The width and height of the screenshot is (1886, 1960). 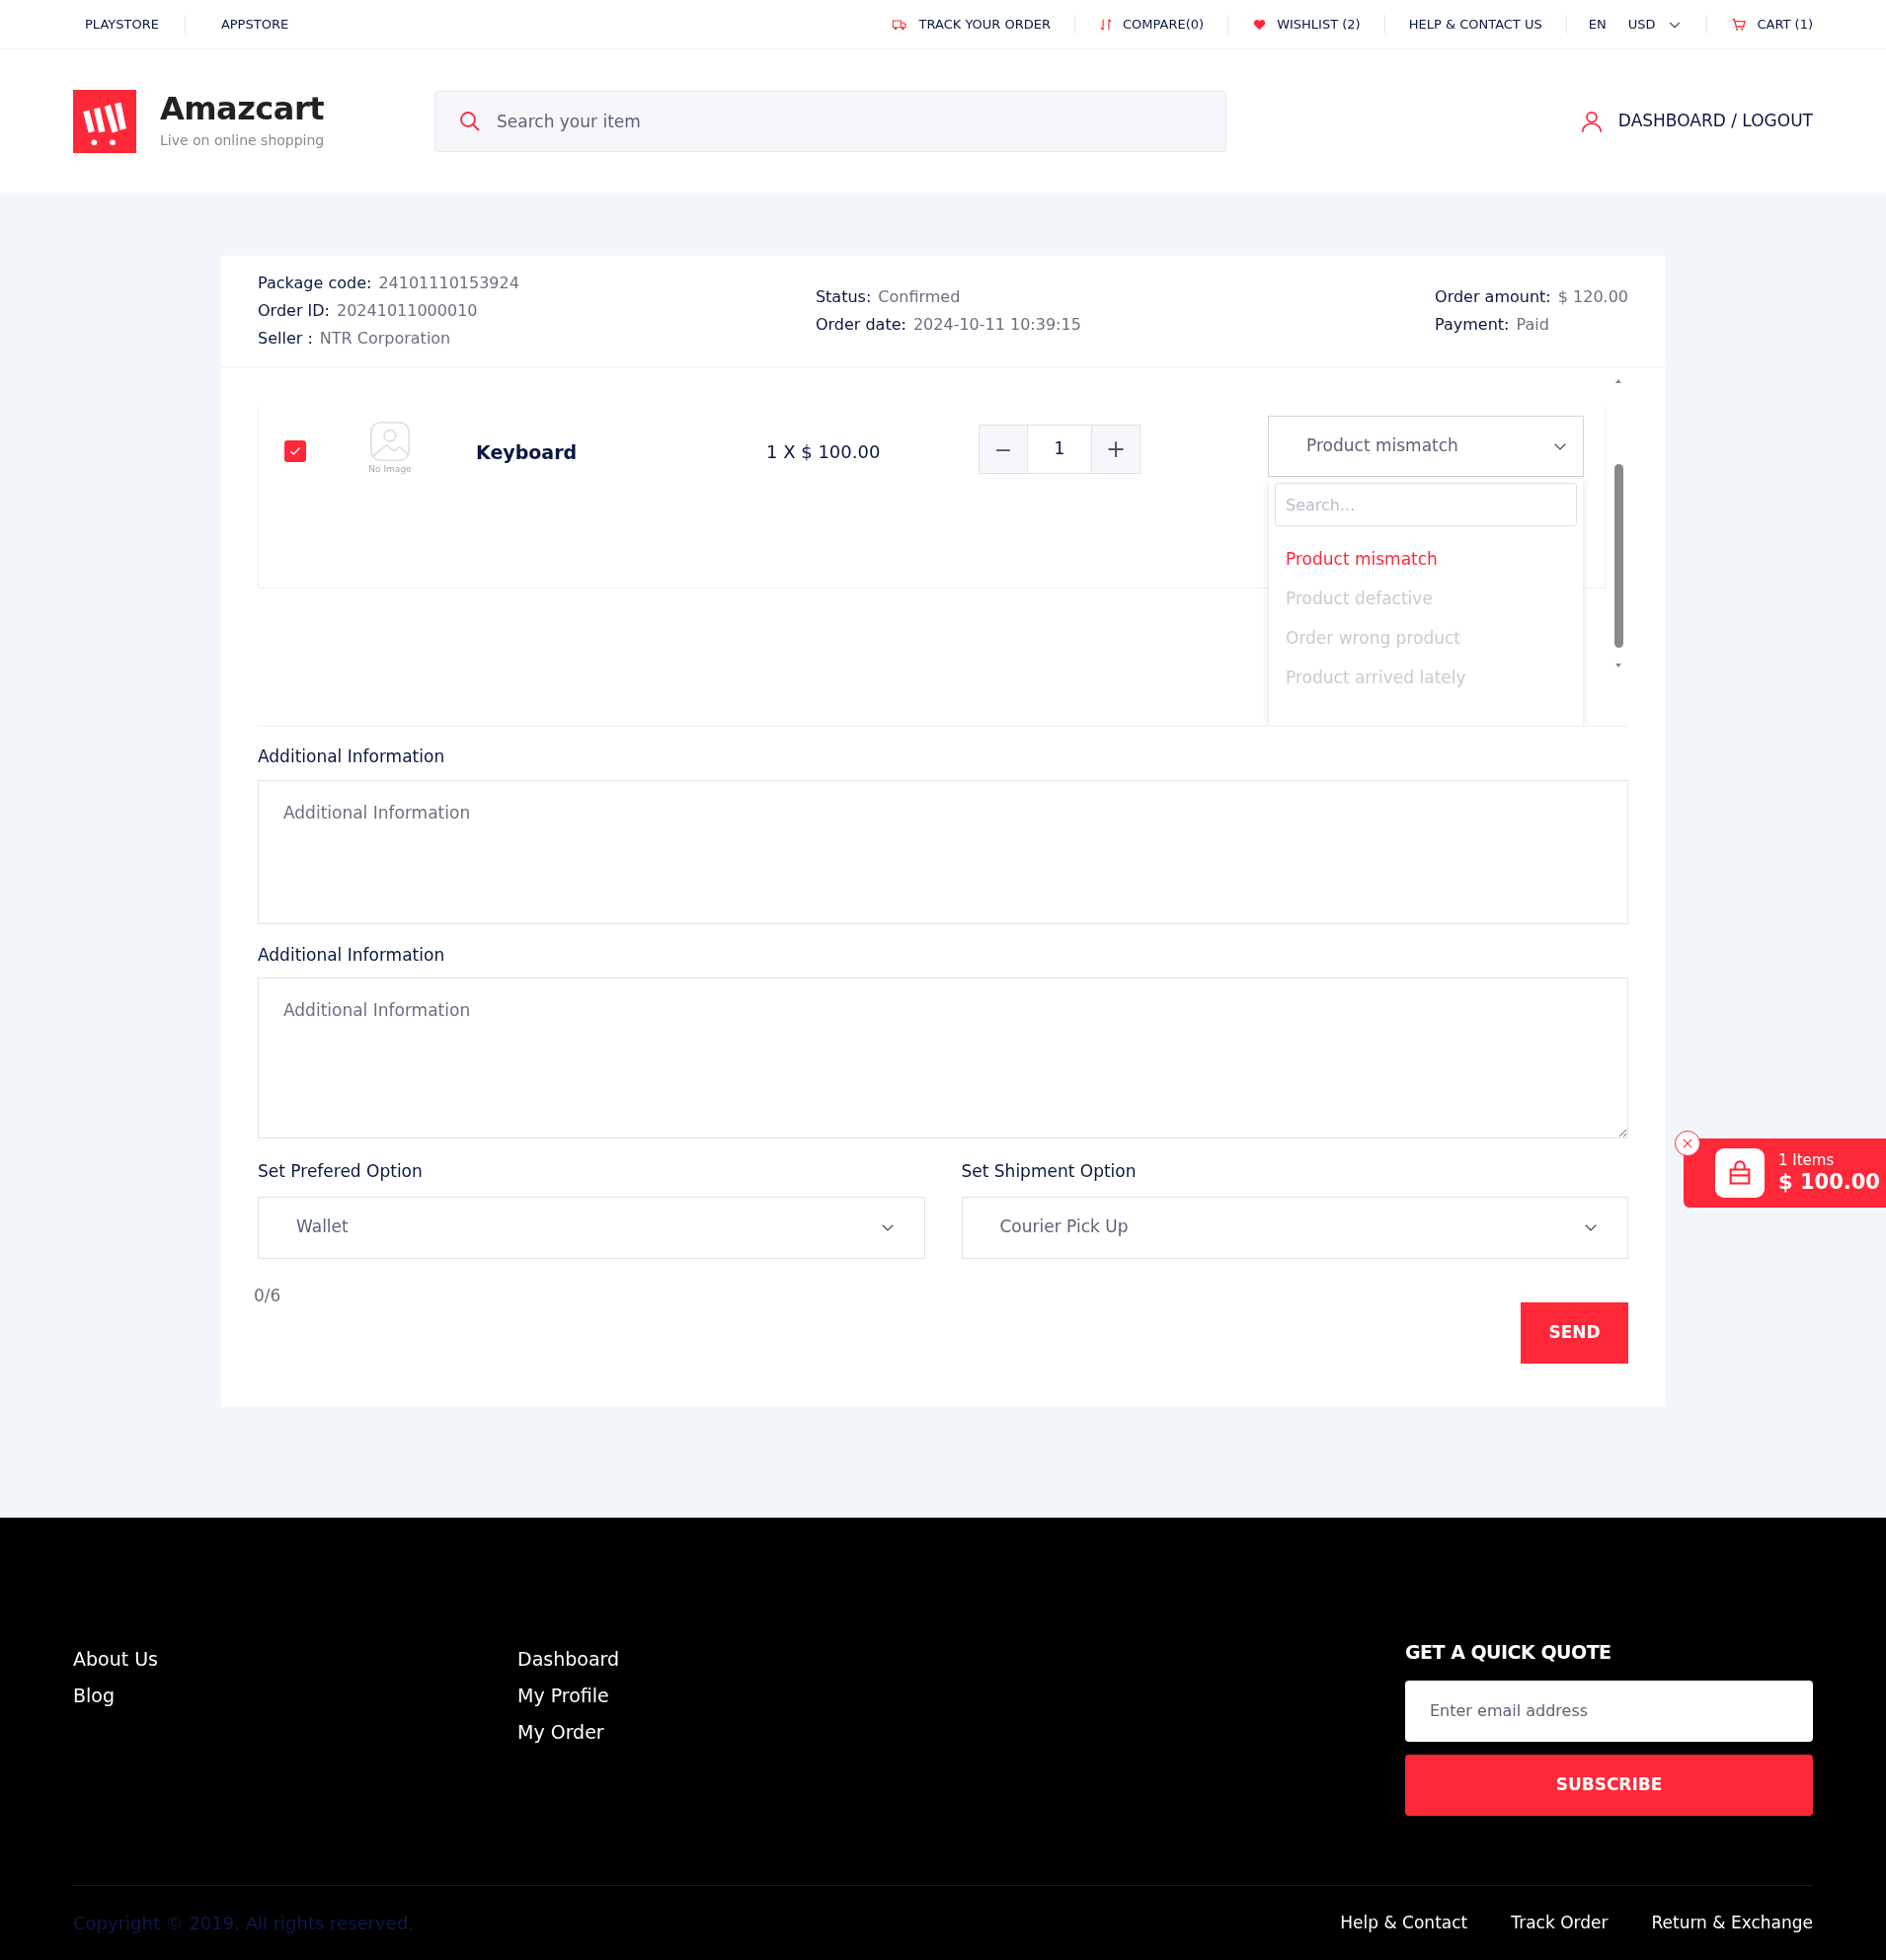 What do you see at coordinates (1609, 1711) in the screenshot?
I see `email-field: Enter email address` at bounding box center [1609, 1711].